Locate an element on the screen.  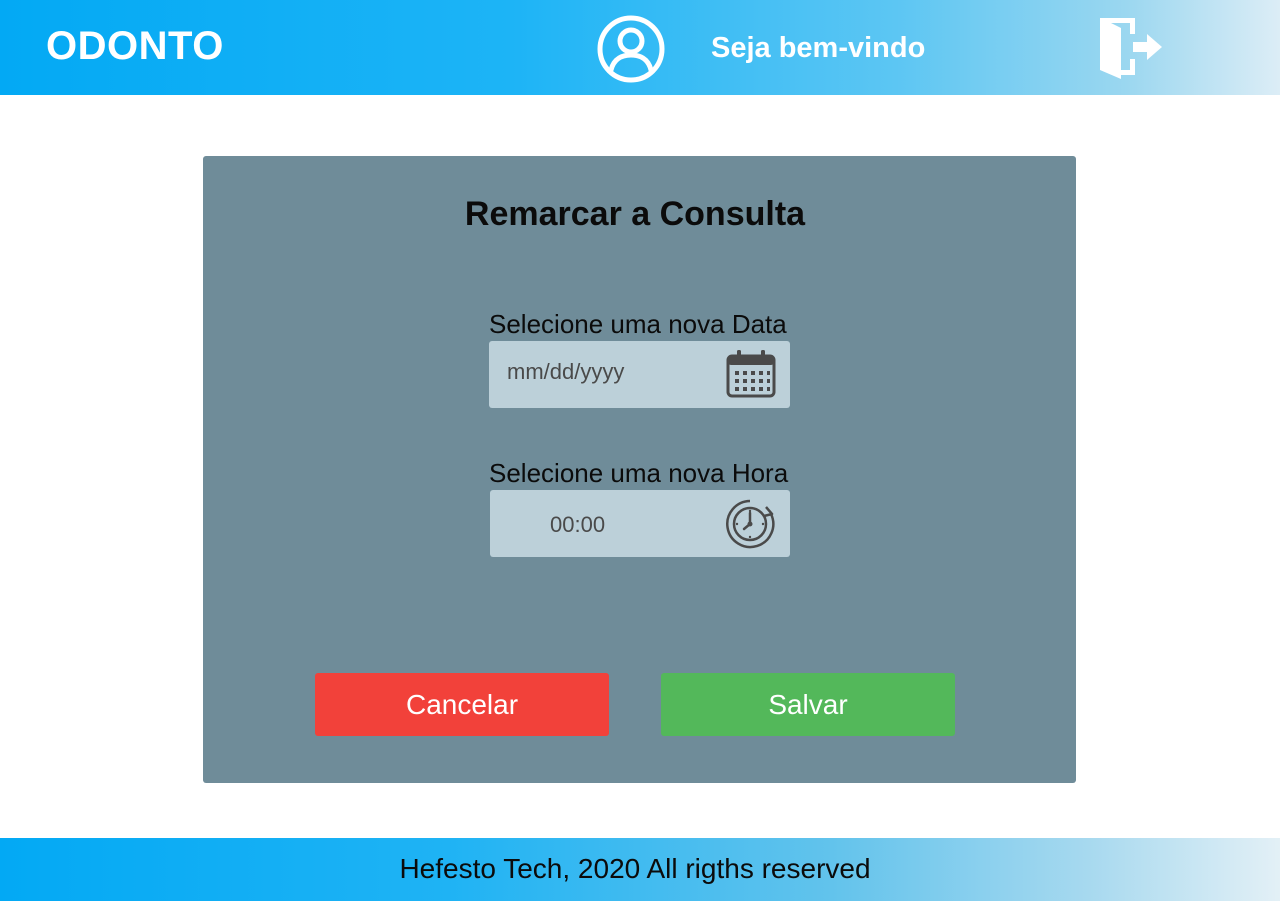
footer-copyright: Hefesto Tech, 2020 All rigths reserved is located at coordinates (635, 868).